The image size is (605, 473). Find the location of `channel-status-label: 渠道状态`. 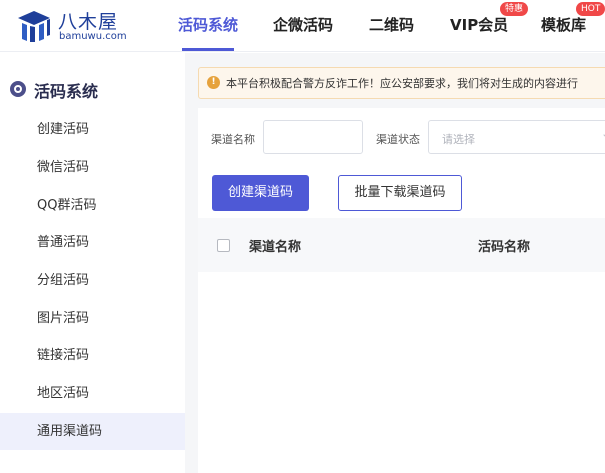

channel-status-label: 渠道状态 is located at coordinates (398, 139).